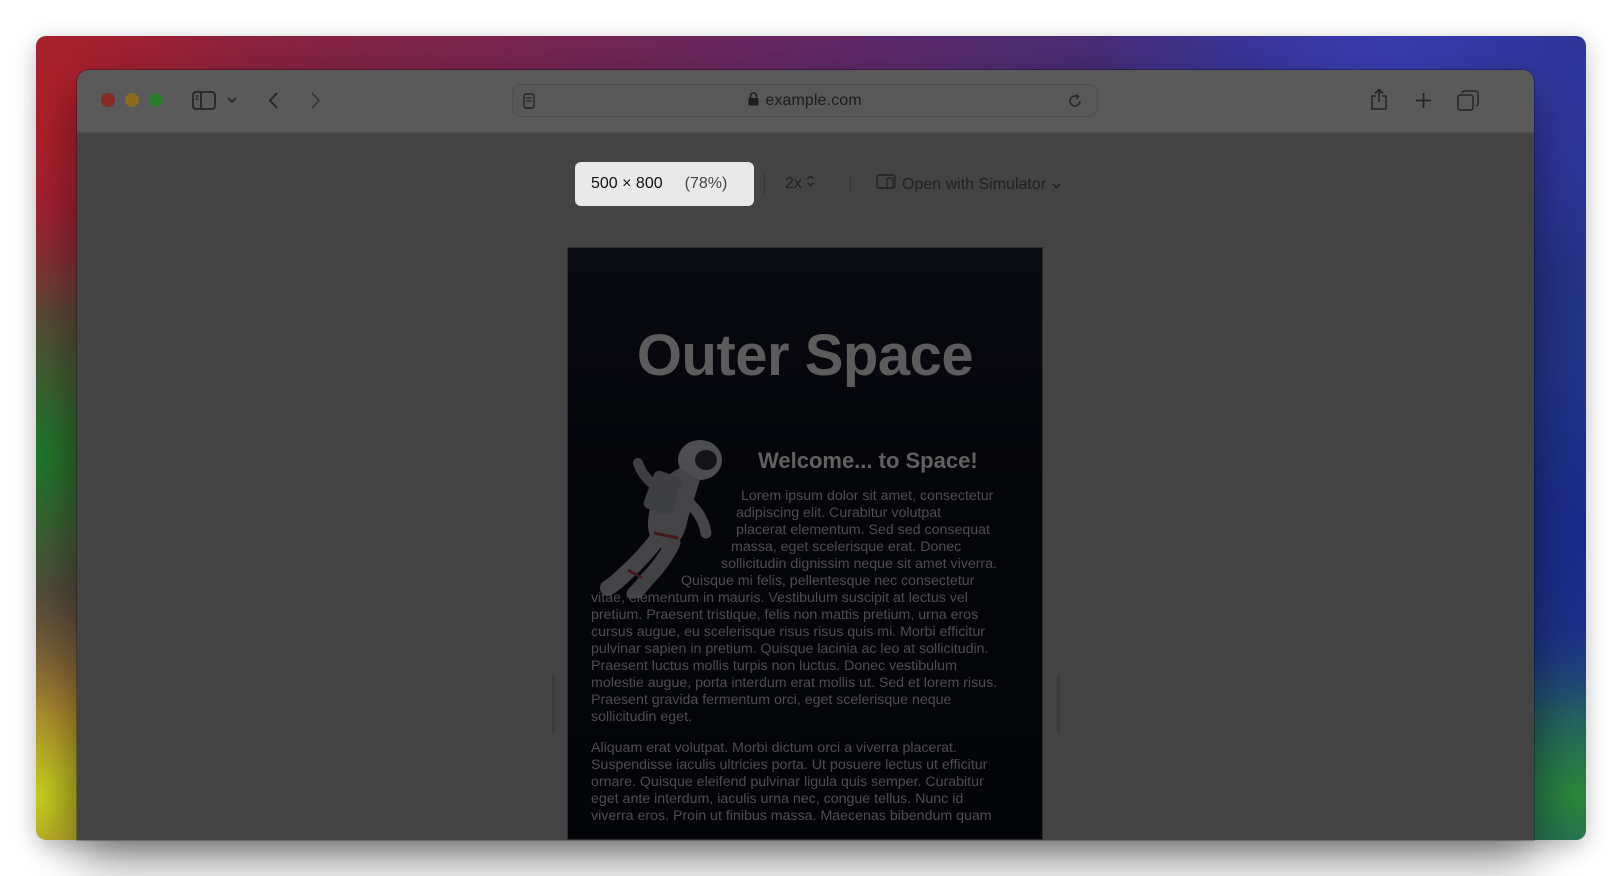  Describe the element at coordinates (839, 513) in the screenshot. I see `text-line: adipiscing elit. Curabitur volutpat` at that location.